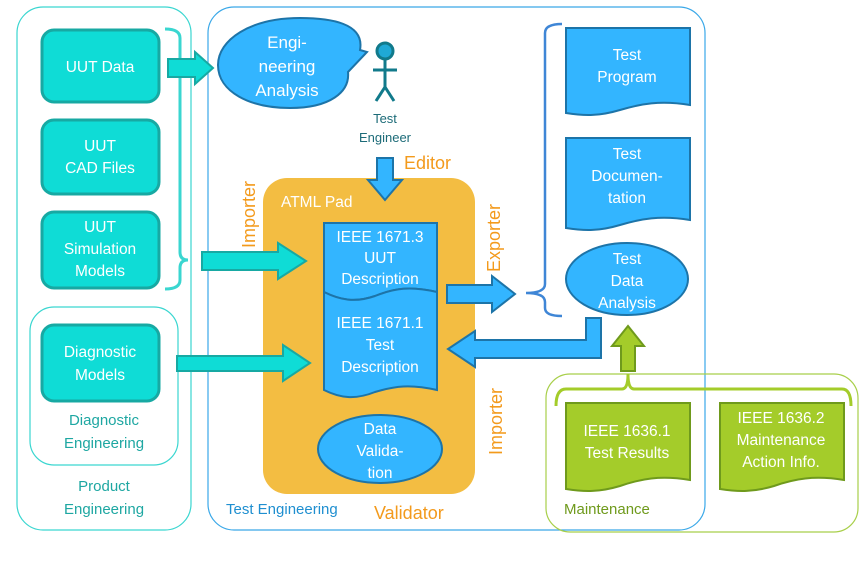 Image resolution: width=867 pixels, height=575 pixels. I want to click on uut-desc-label-2: UUT, so click(380, 258).